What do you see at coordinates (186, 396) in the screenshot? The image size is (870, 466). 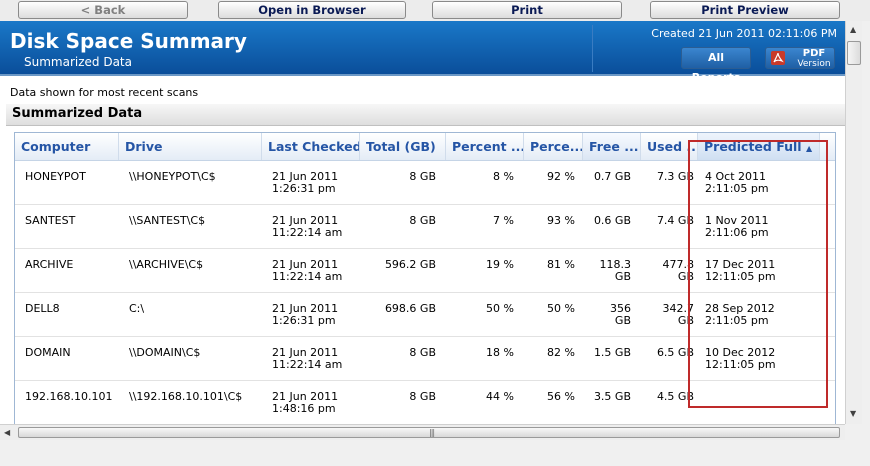 I see `cell-drive: \\192.168.10.101\C$` at bounding box center [186, 396].